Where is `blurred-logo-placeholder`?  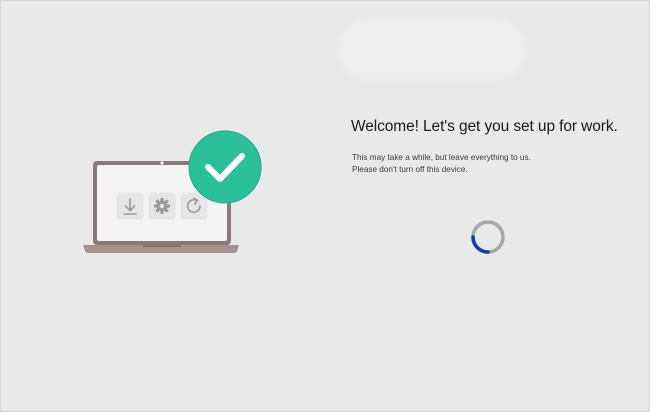 blurred-logo-placeholder is located at coordinates (432, 49).